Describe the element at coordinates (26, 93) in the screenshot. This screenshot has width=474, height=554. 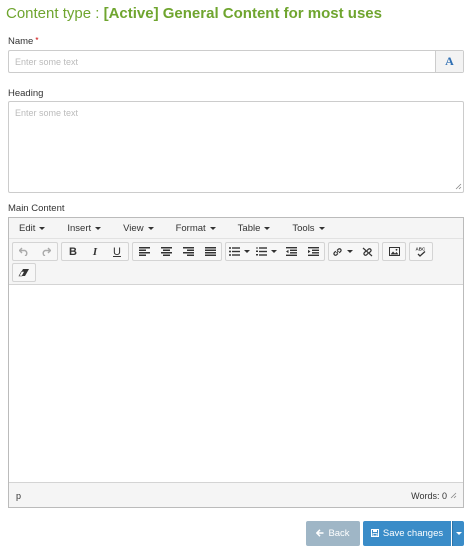
I see `heading-label: Heading` at that location.